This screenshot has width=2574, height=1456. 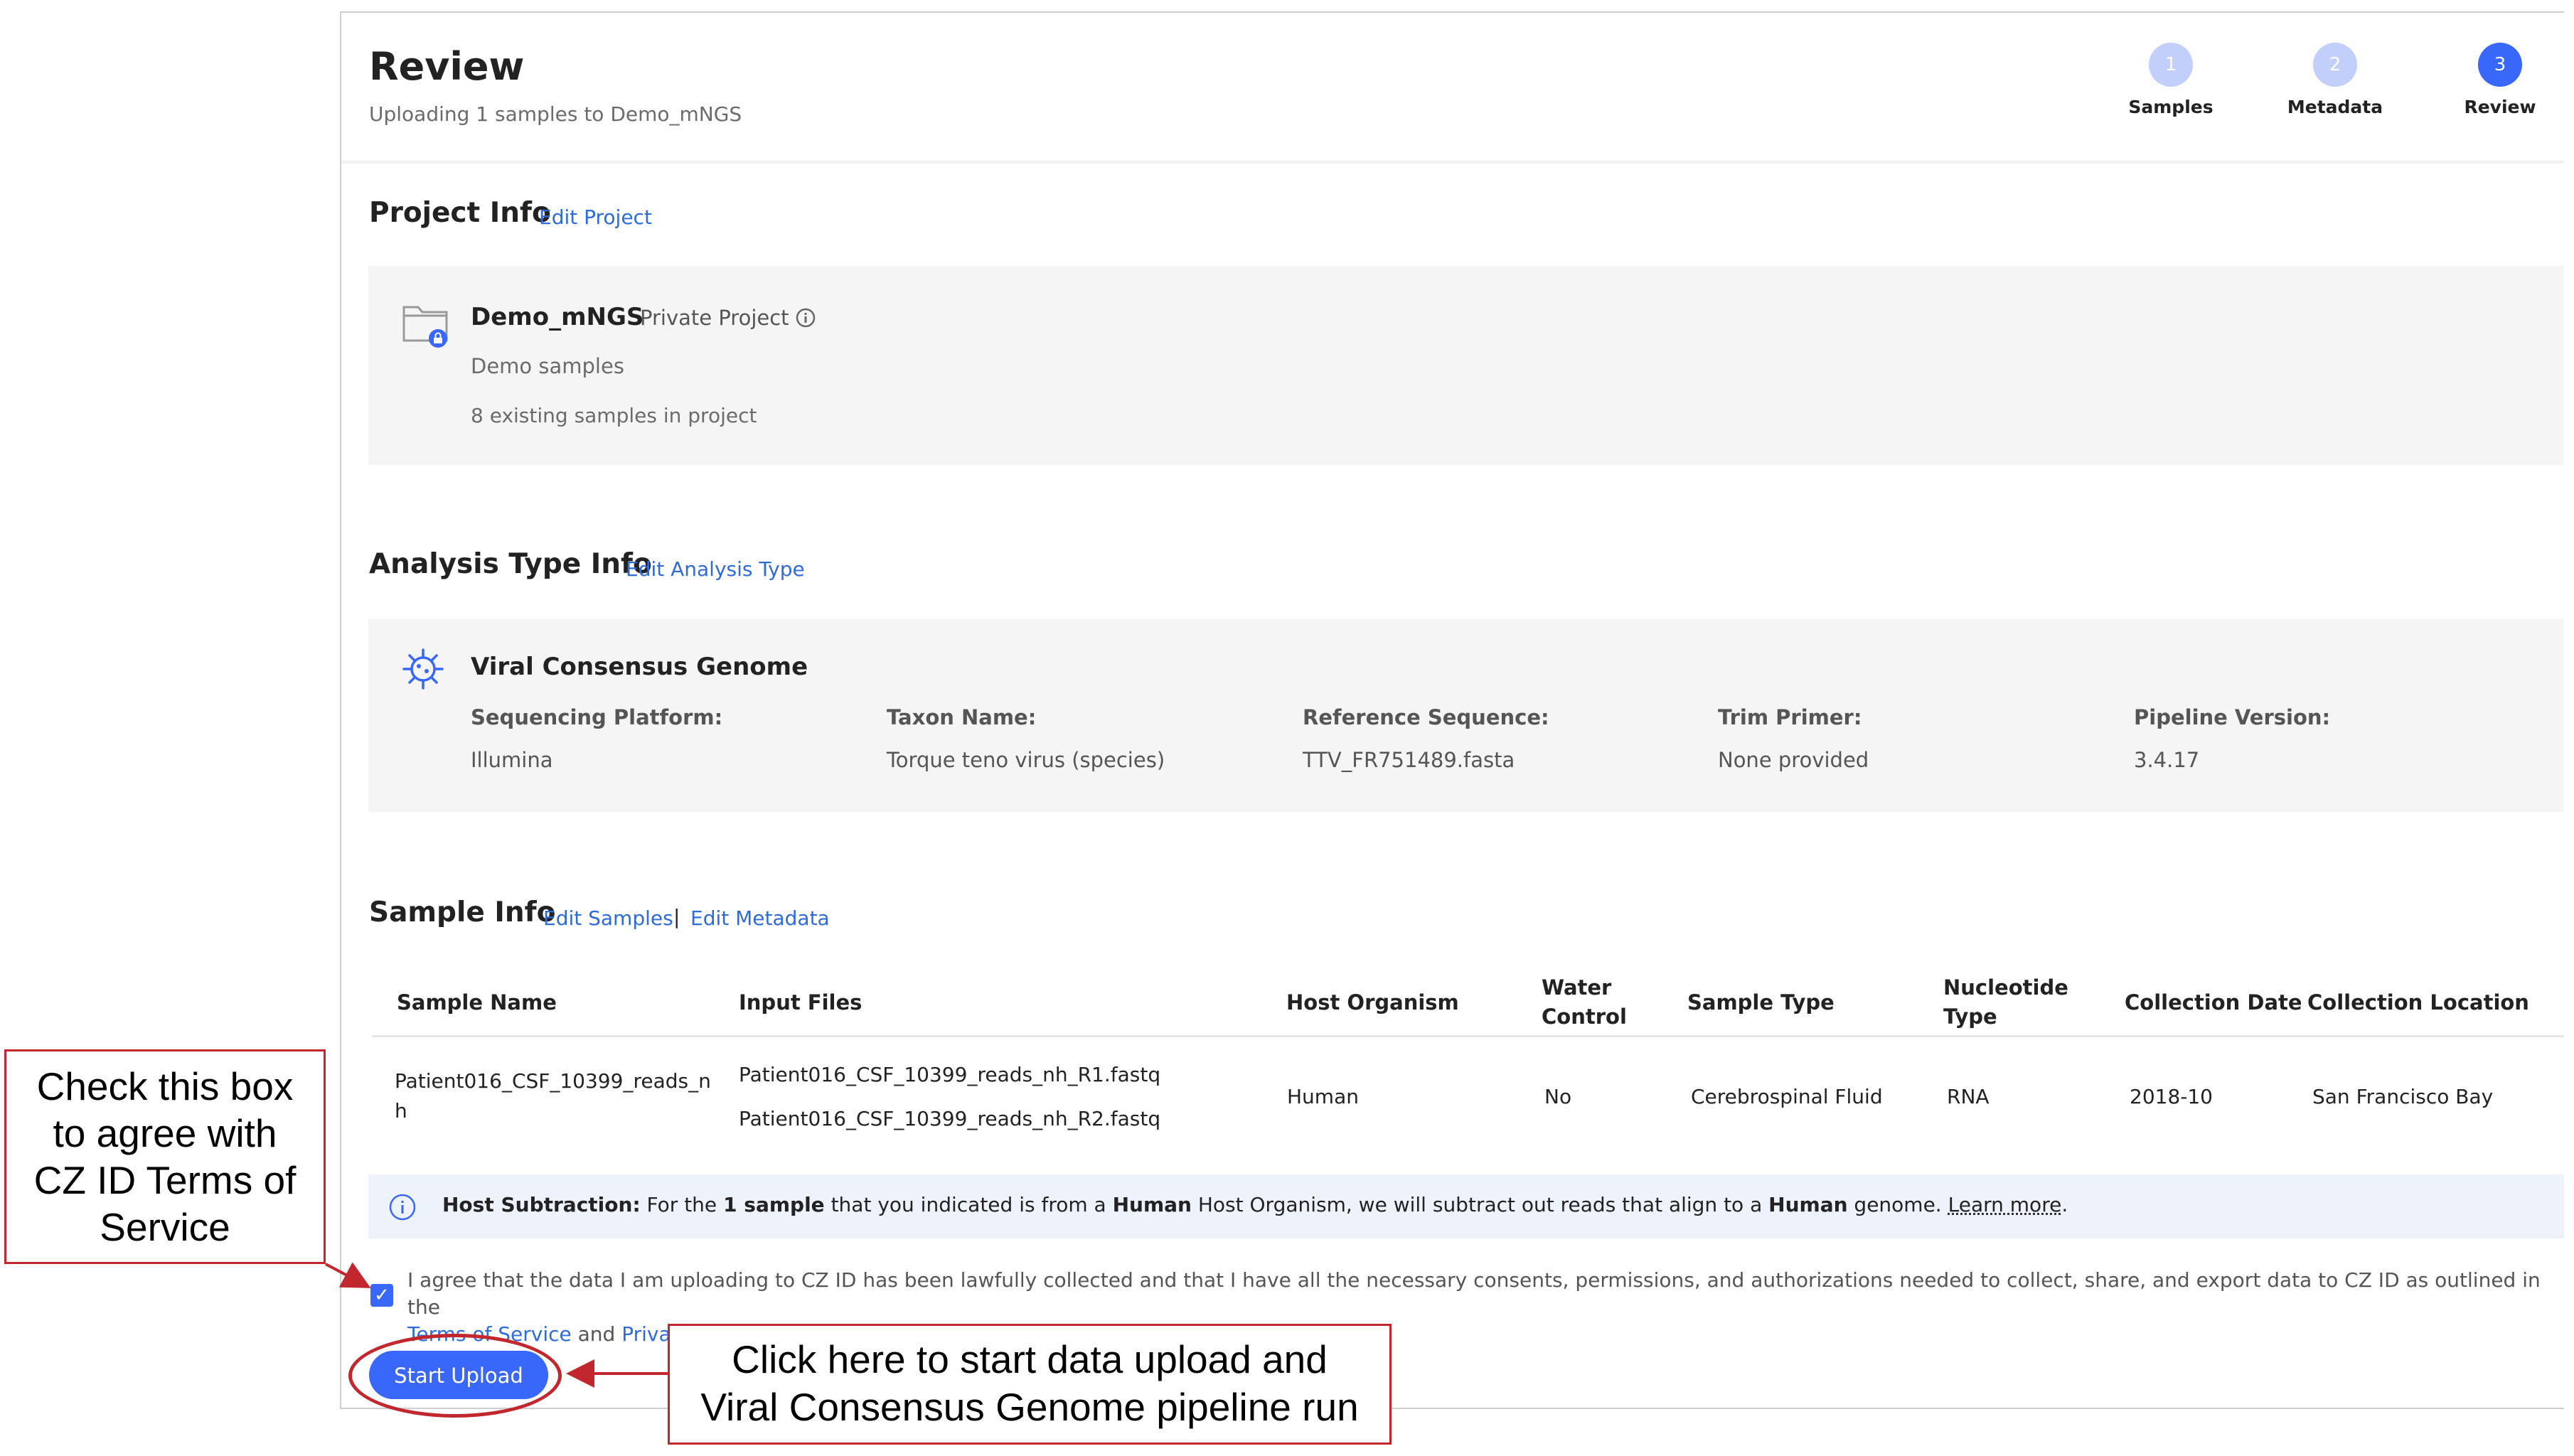 What do you see at coordinates (348, 1275) in the screenshot?
I see `checkbox-arrow` at bounding box center [348, 1275].